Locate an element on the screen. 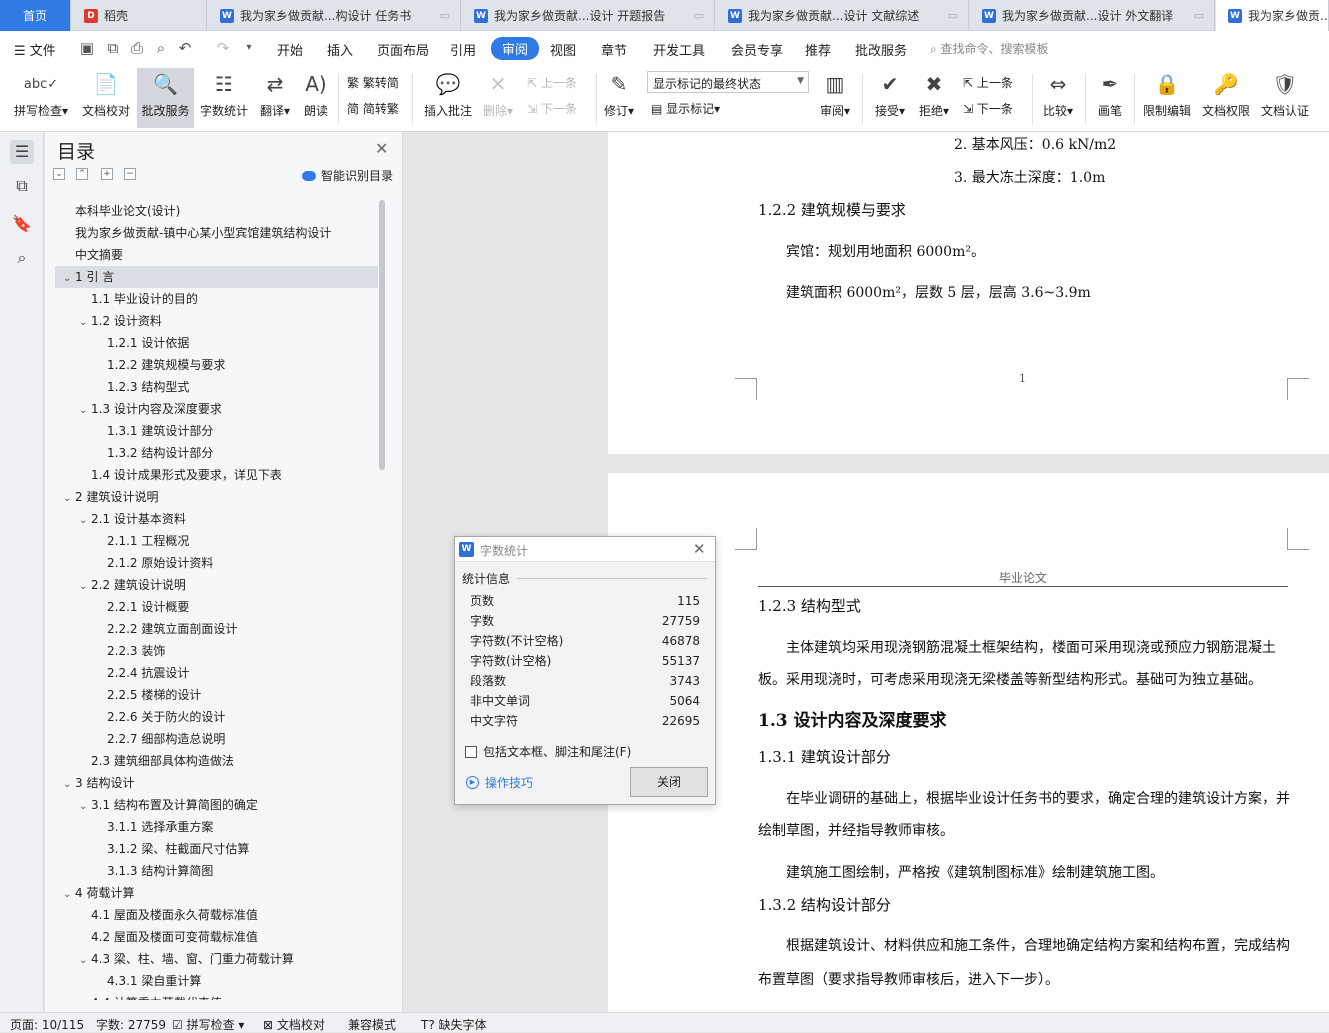  menu-reference: 引用 is located at coordinates (463, 49).